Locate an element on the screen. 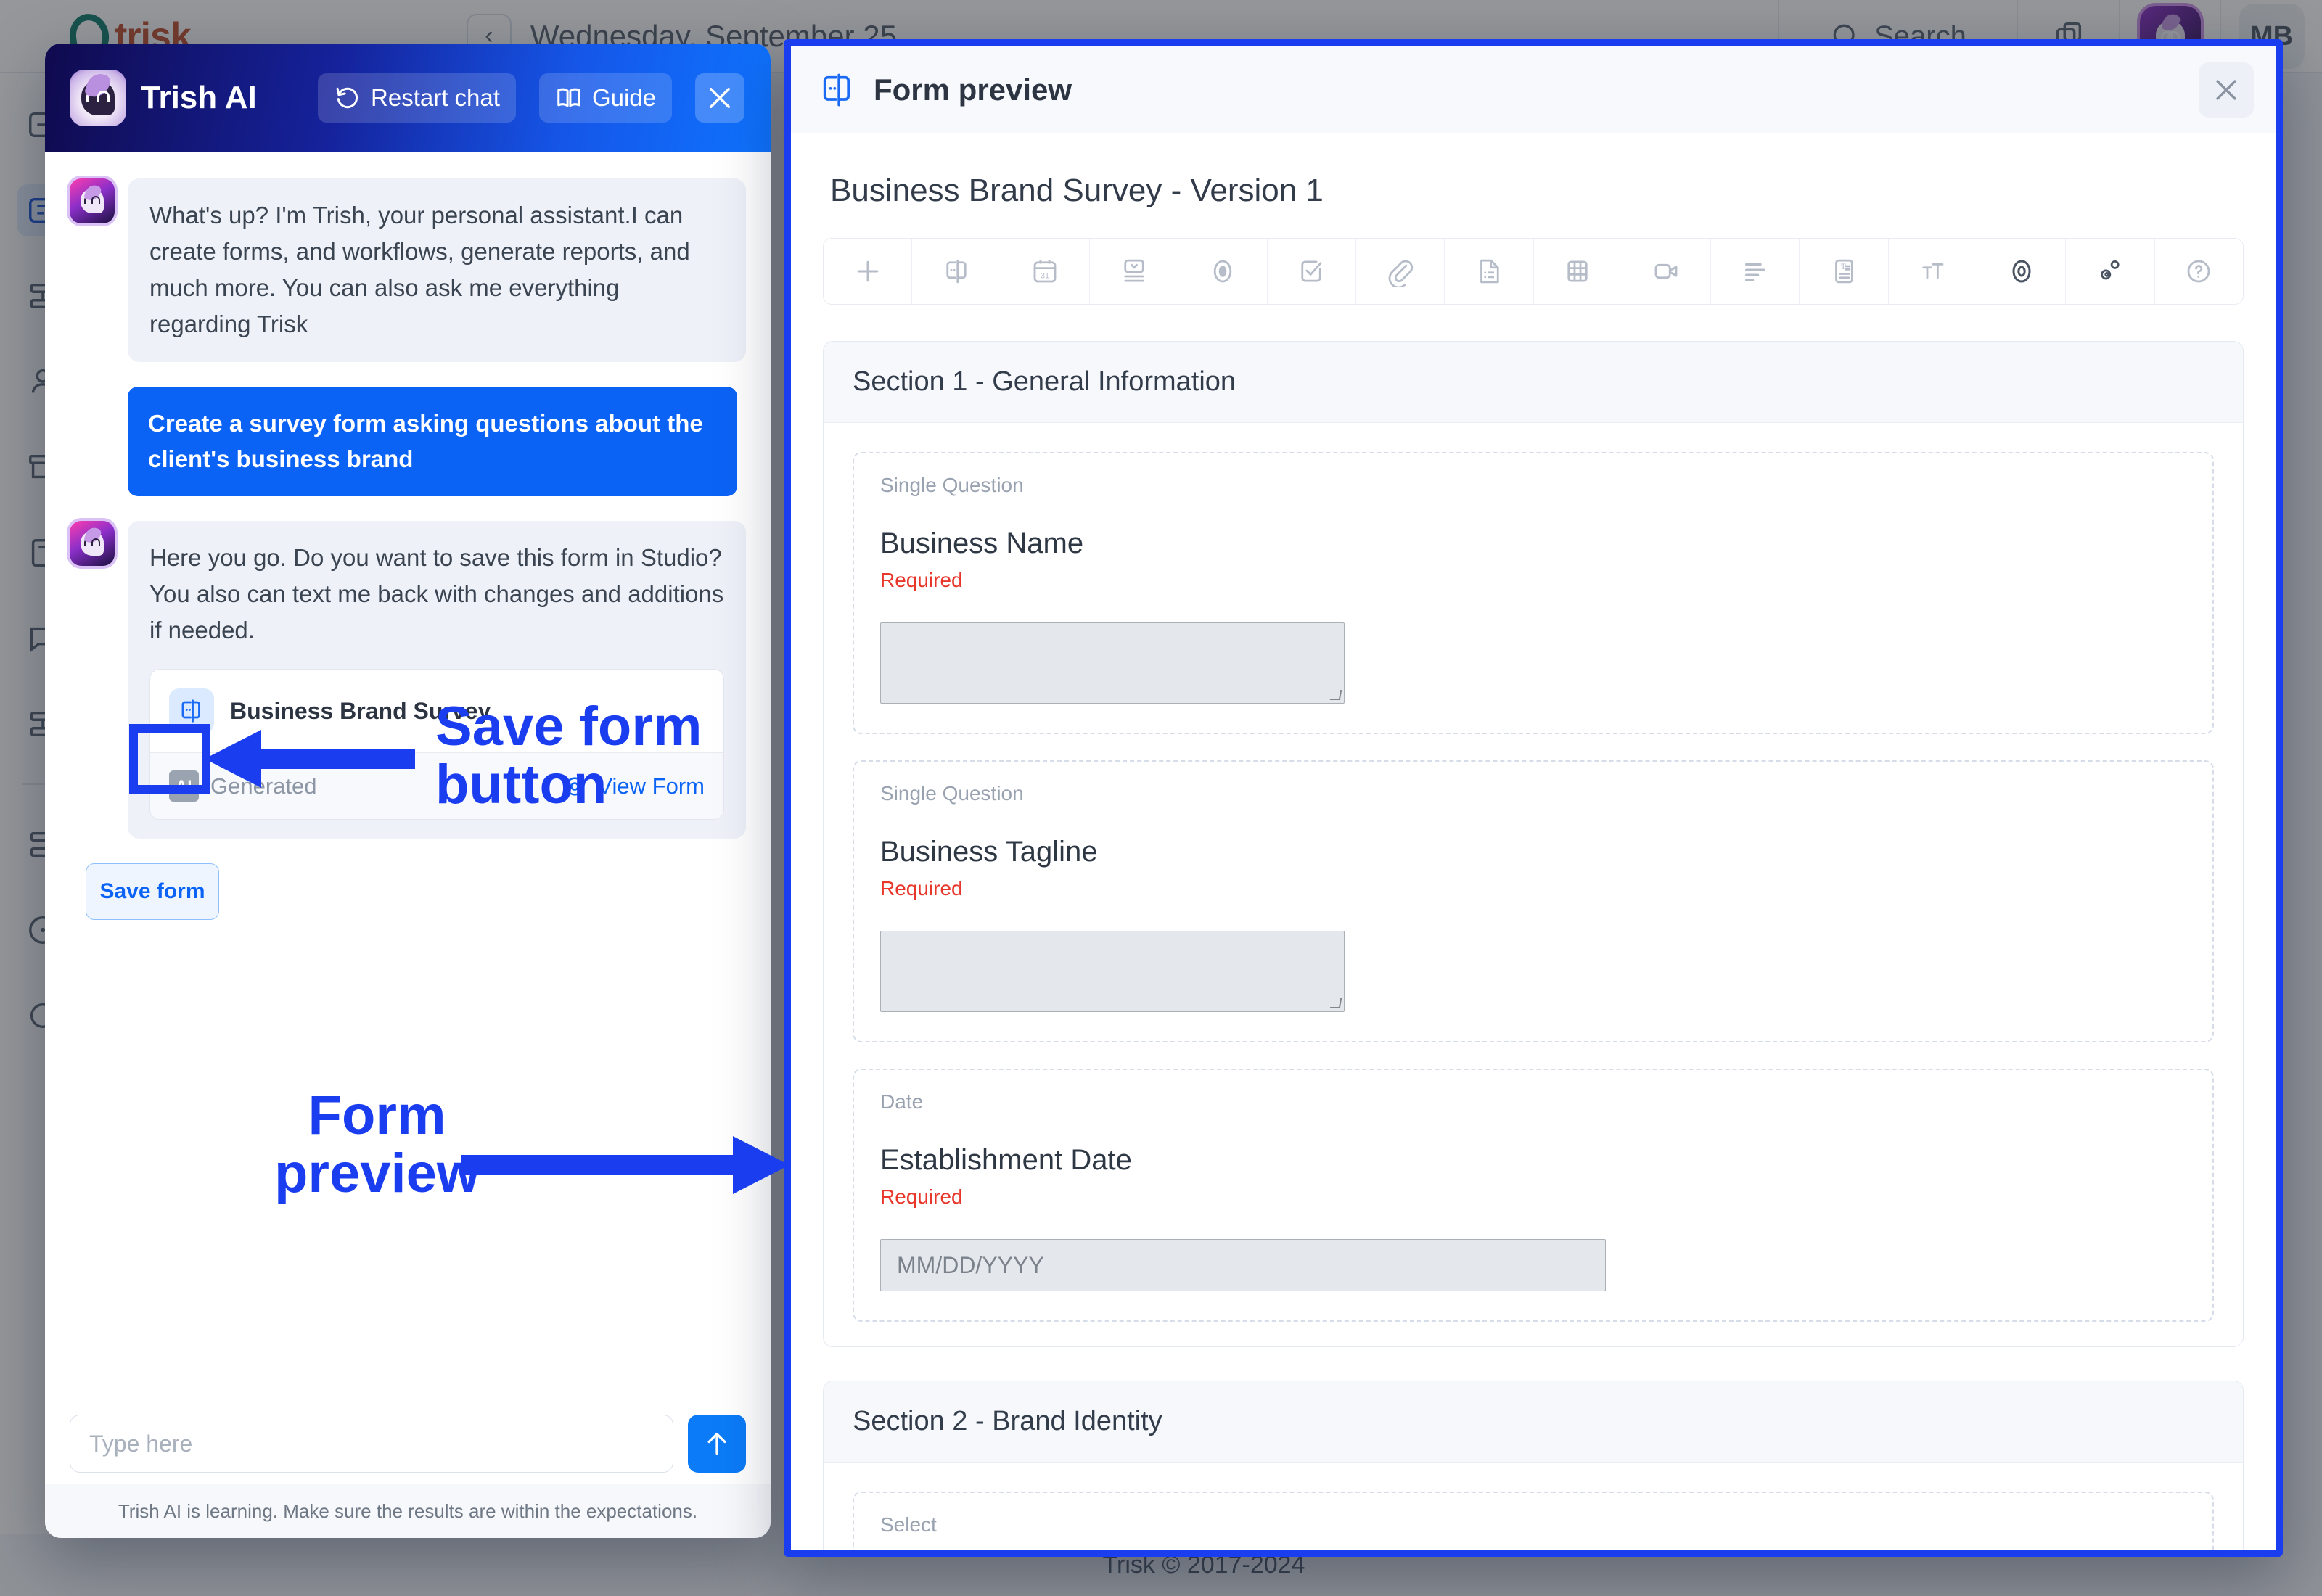 The image size is (2322, 1596). guide-label: Guide is located at coordinates (623, 97).